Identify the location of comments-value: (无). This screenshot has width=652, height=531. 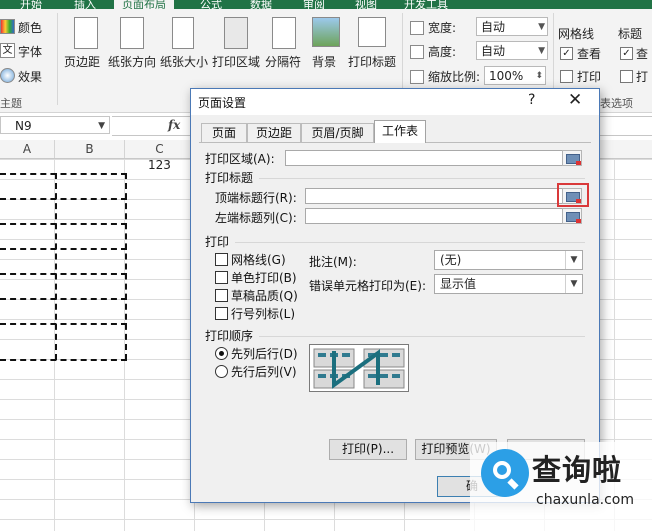
(451, 260).